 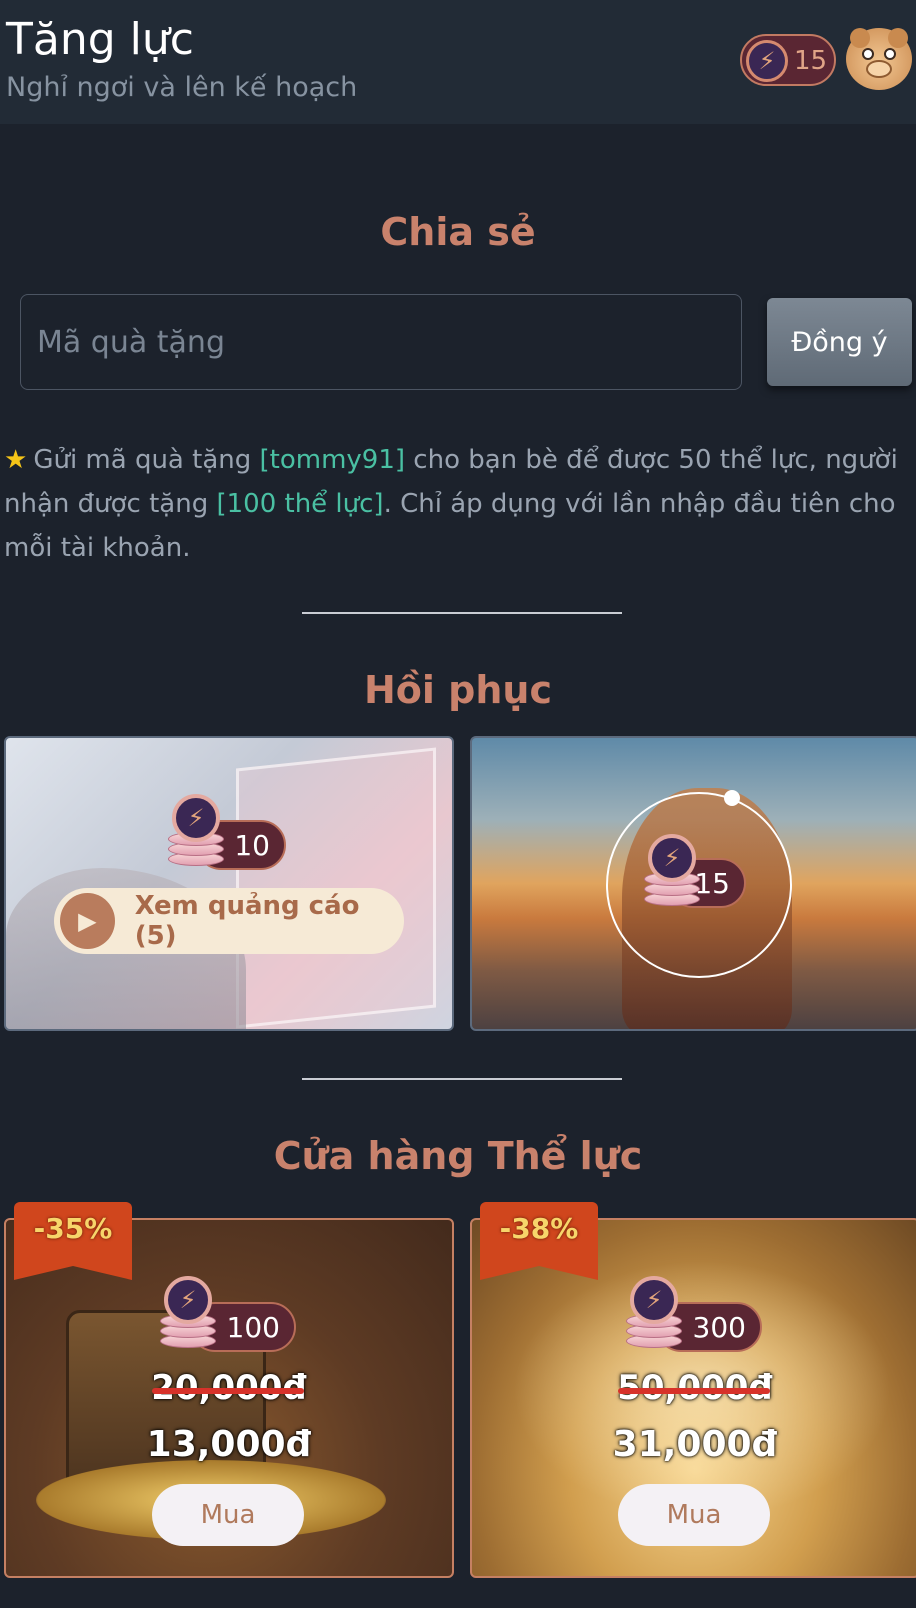 I want to click on ad-reward-amount: 10, so click(x=252, y=845).